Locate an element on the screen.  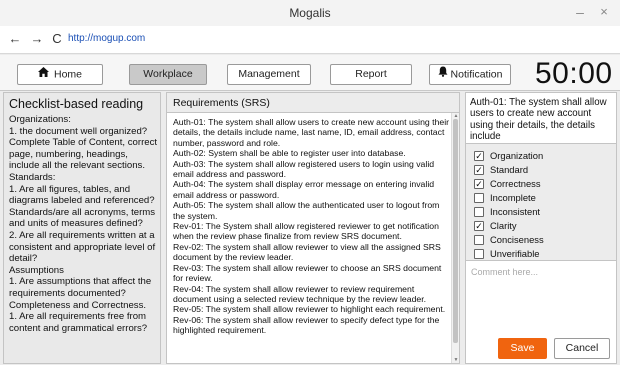
checkbox-label: Inconsistent is located at coordinates (515, 211).